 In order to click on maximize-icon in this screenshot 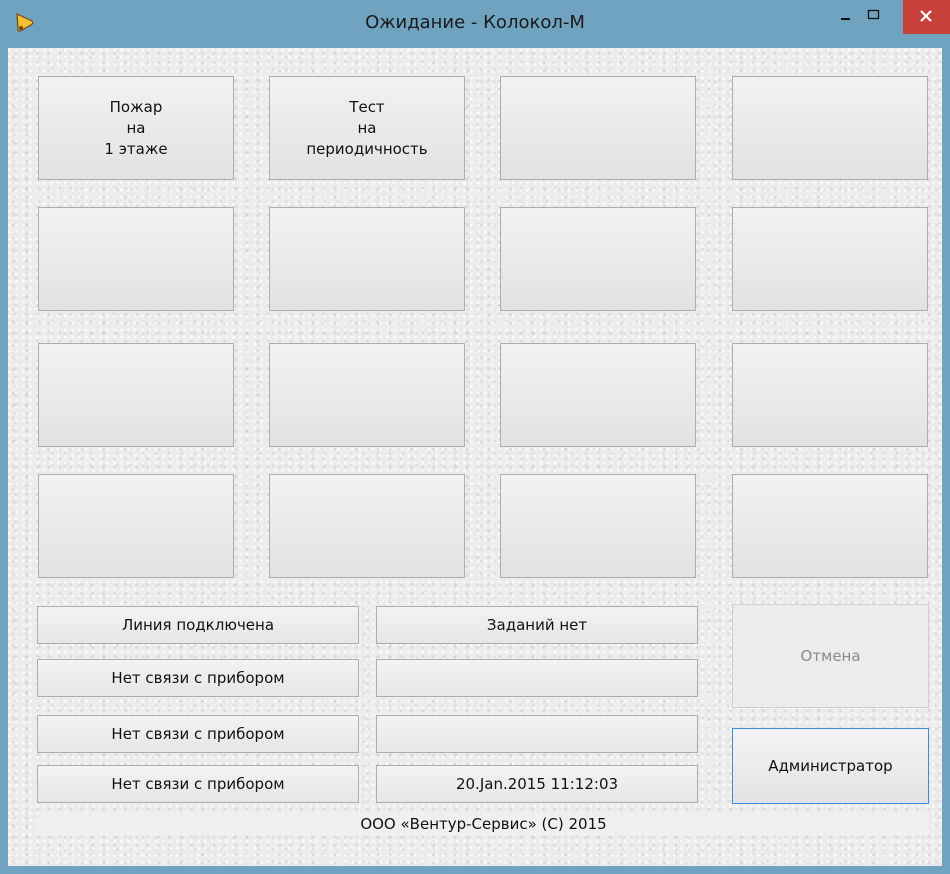, I will do `click(873, 14)`.